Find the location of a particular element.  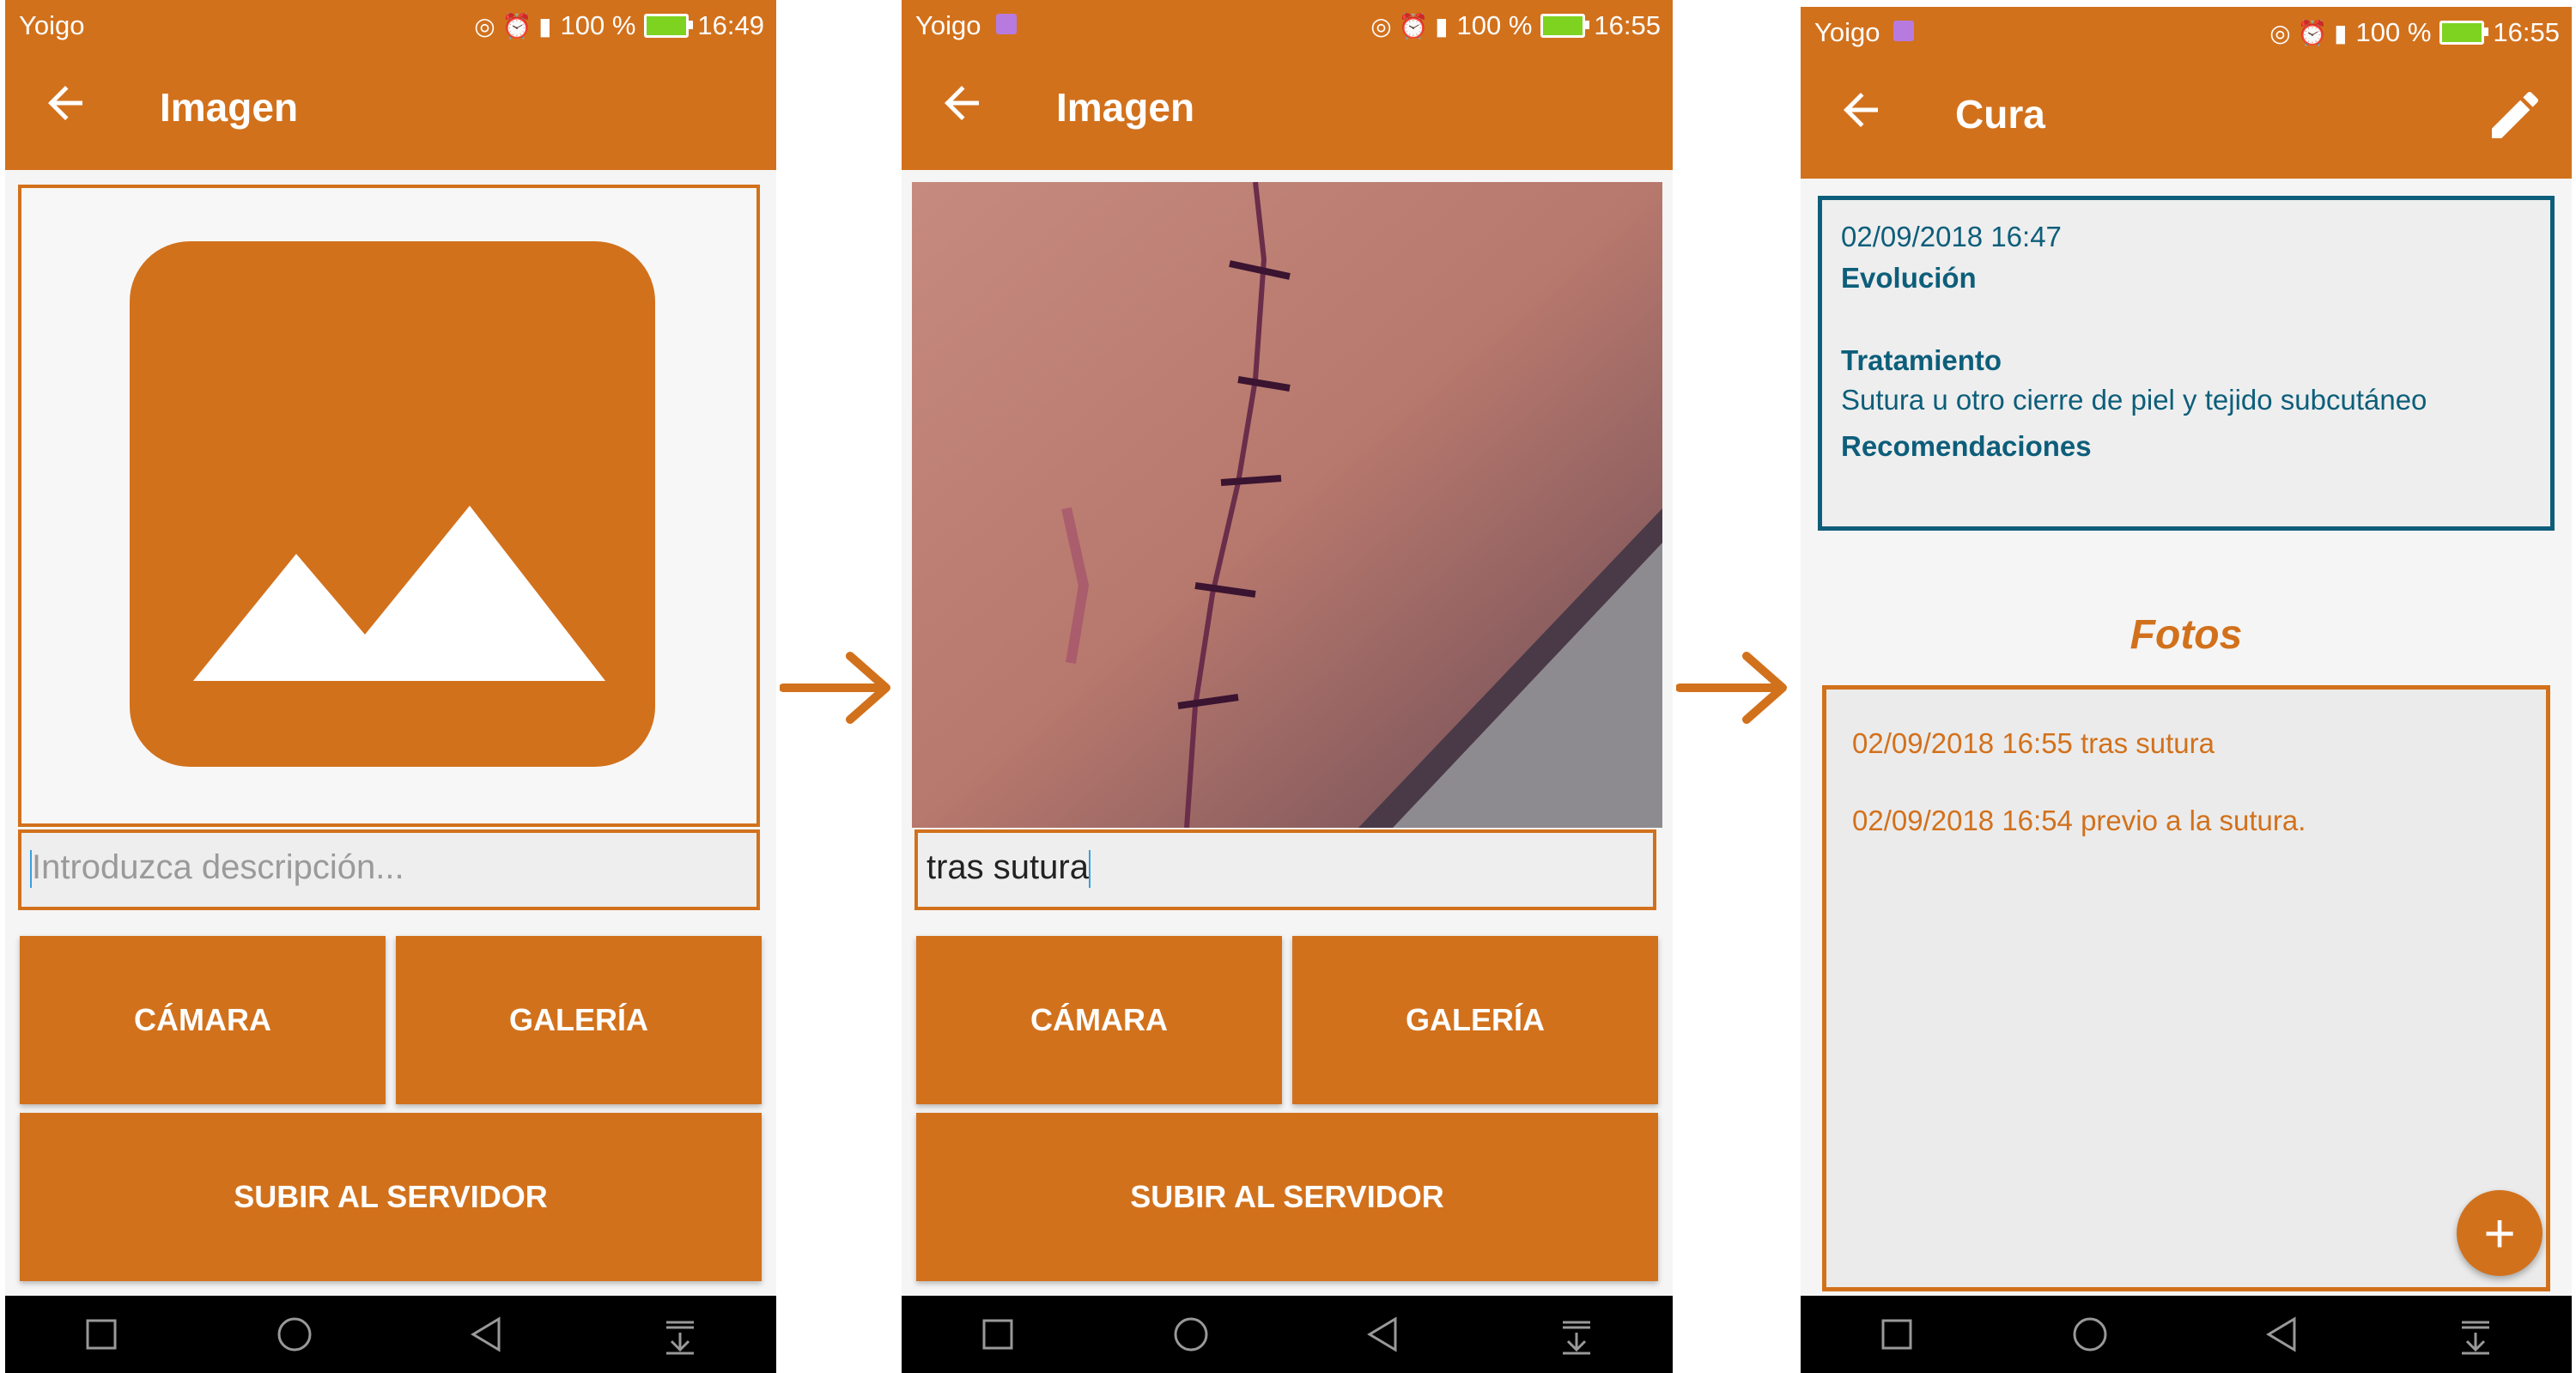

treatment-label: Tratamiento is located at coordinates (1922, 360).